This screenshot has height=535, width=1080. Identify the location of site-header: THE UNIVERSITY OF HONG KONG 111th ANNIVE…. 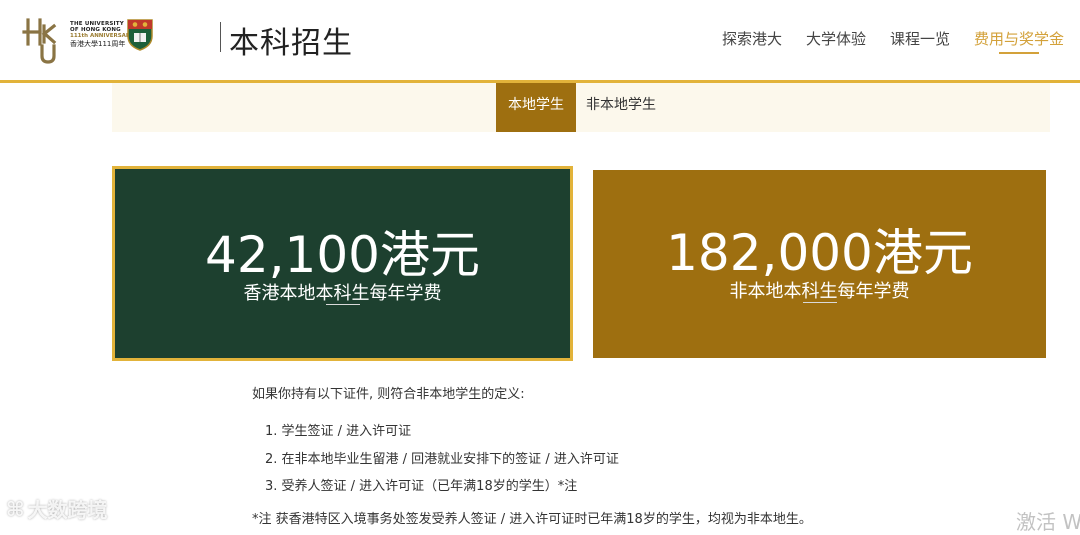
(540, 40).